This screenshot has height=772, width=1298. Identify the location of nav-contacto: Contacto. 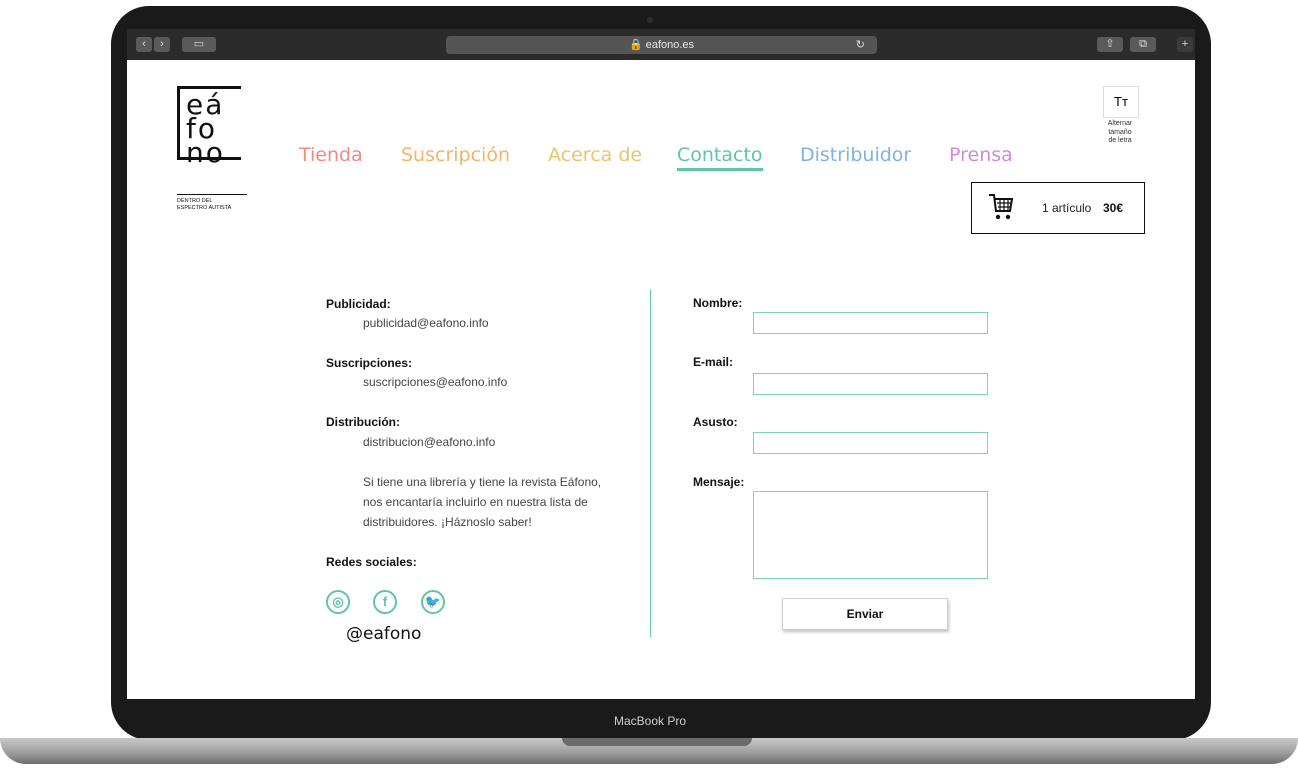
(720, 155).